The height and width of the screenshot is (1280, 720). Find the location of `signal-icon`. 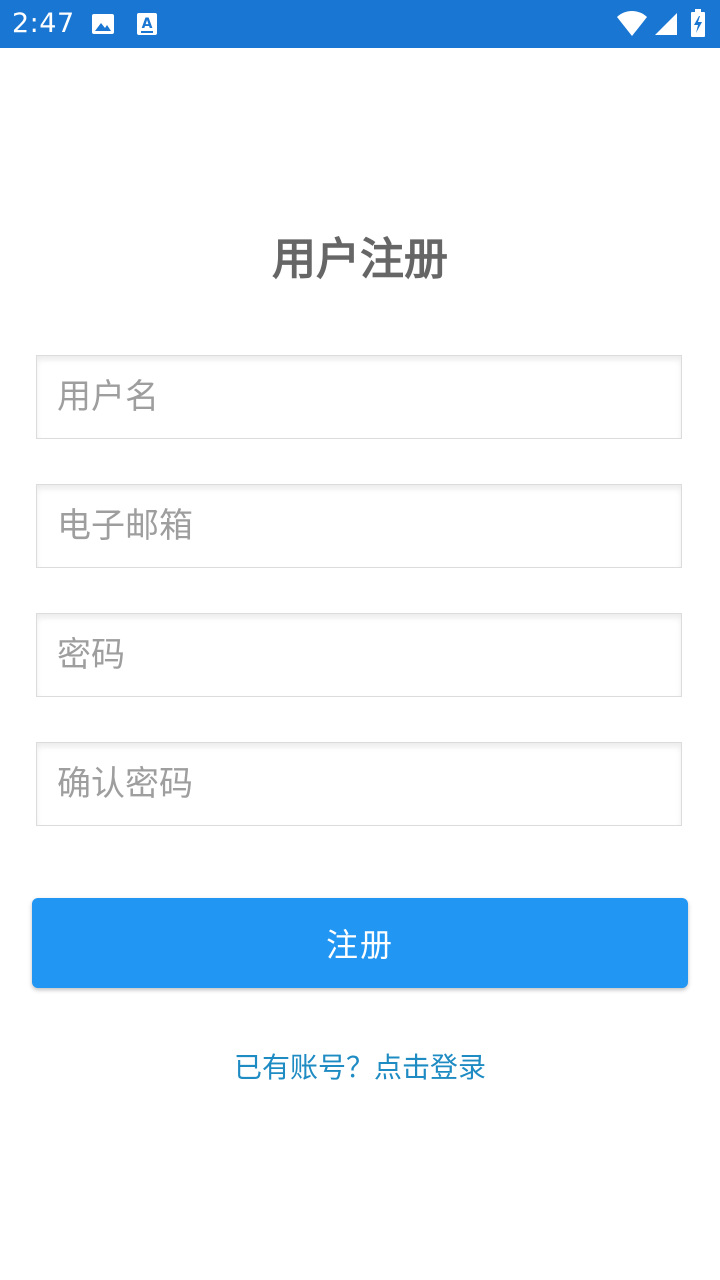

signal-icon is located at coordinates (666, 24).